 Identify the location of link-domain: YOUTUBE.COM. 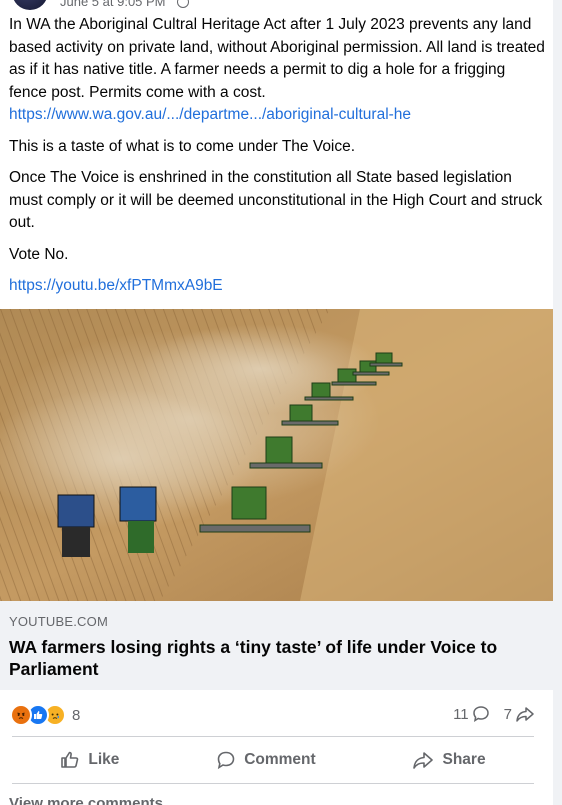
(58, 621).